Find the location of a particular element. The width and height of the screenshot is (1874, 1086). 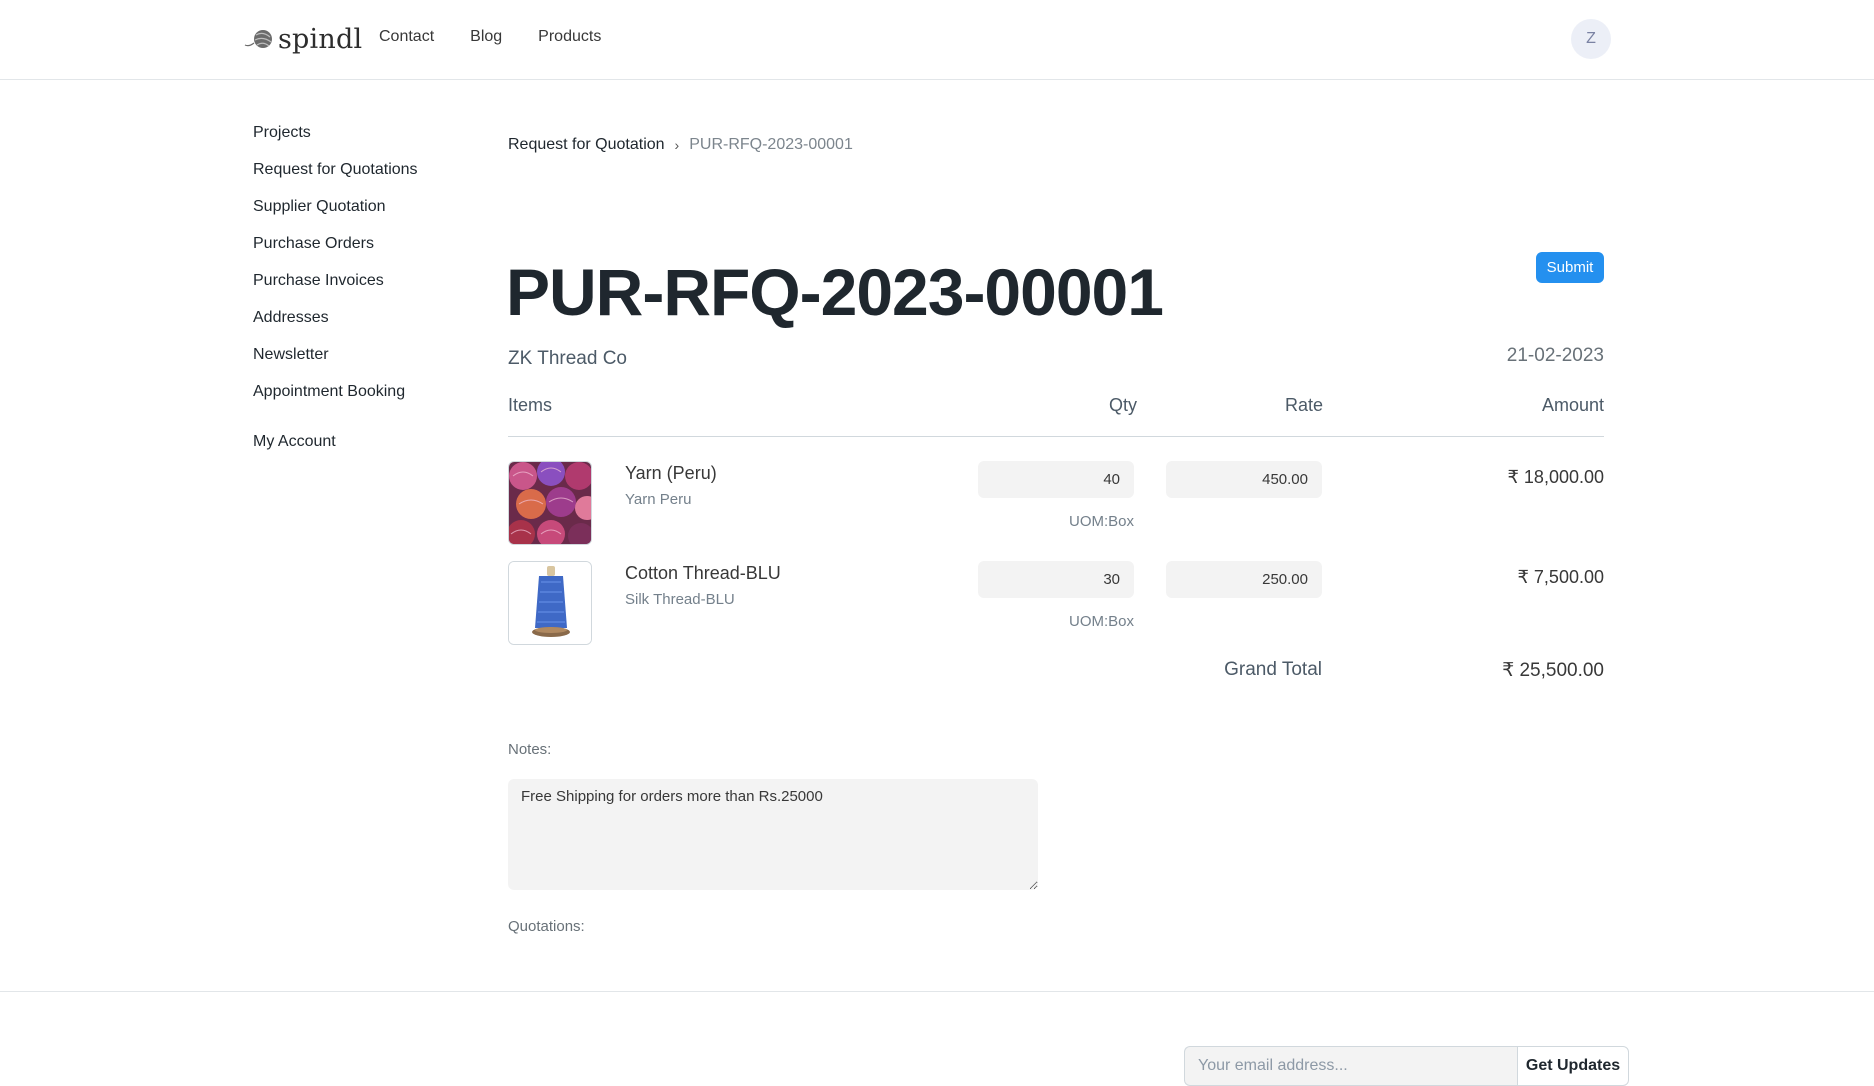

notes-label: Notes: is located at coordinates (530, 749).